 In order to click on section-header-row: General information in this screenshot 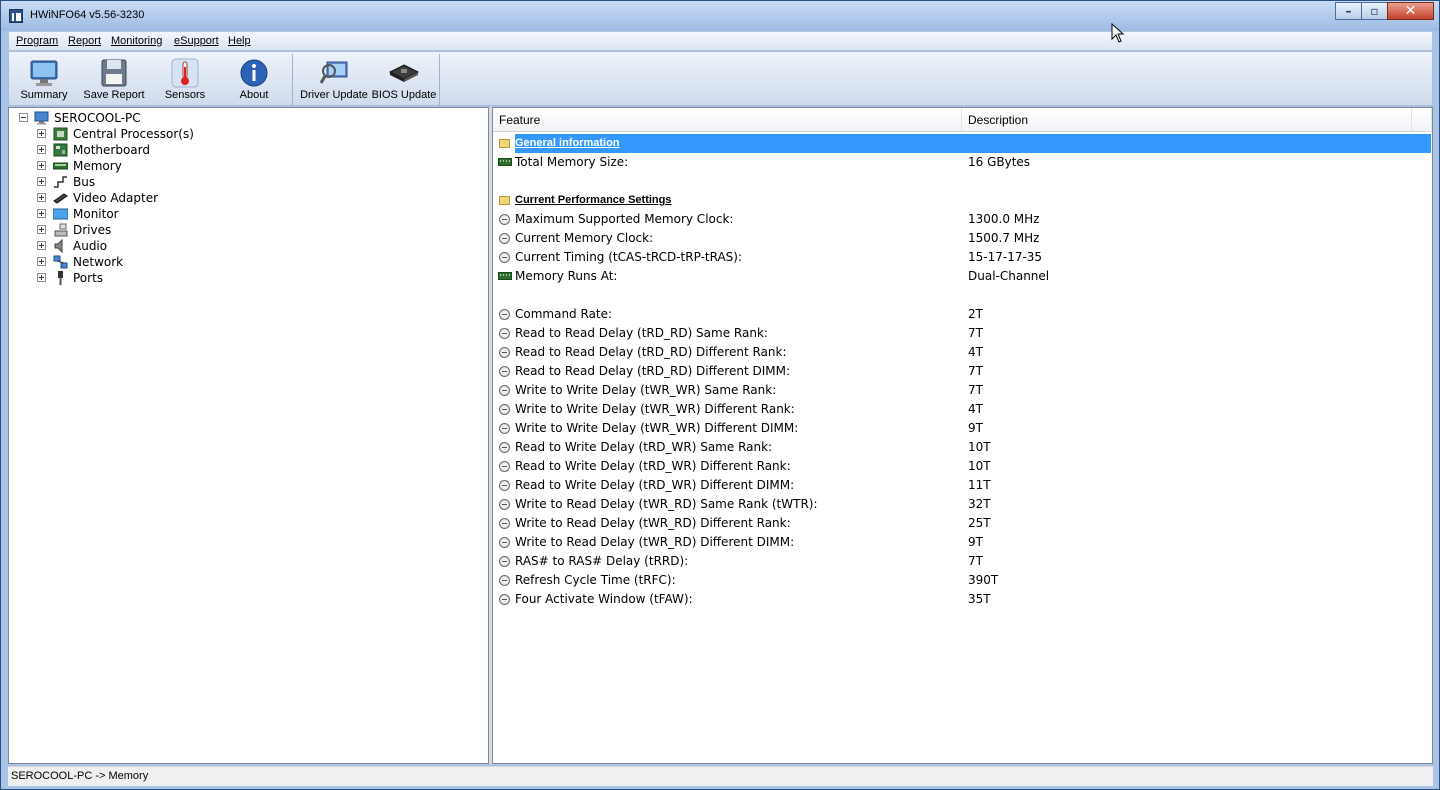, I will do `click(962, 143)`.